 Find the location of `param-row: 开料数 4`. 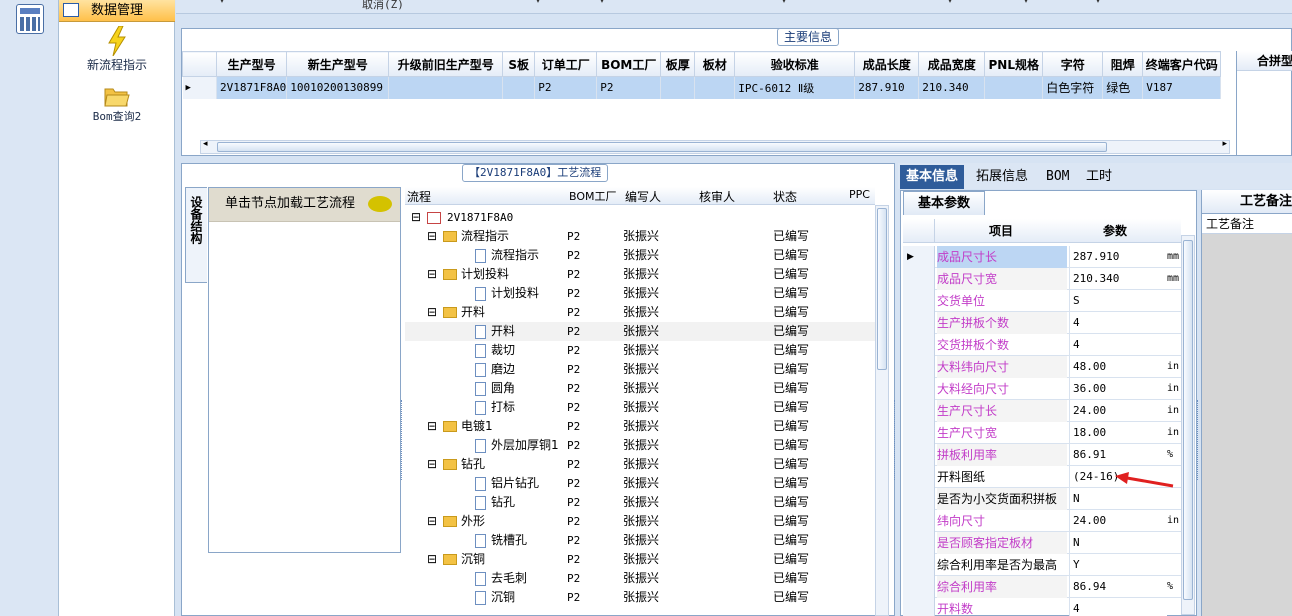

param-row: 开料数 4 is located at coordinates (1042, 607).